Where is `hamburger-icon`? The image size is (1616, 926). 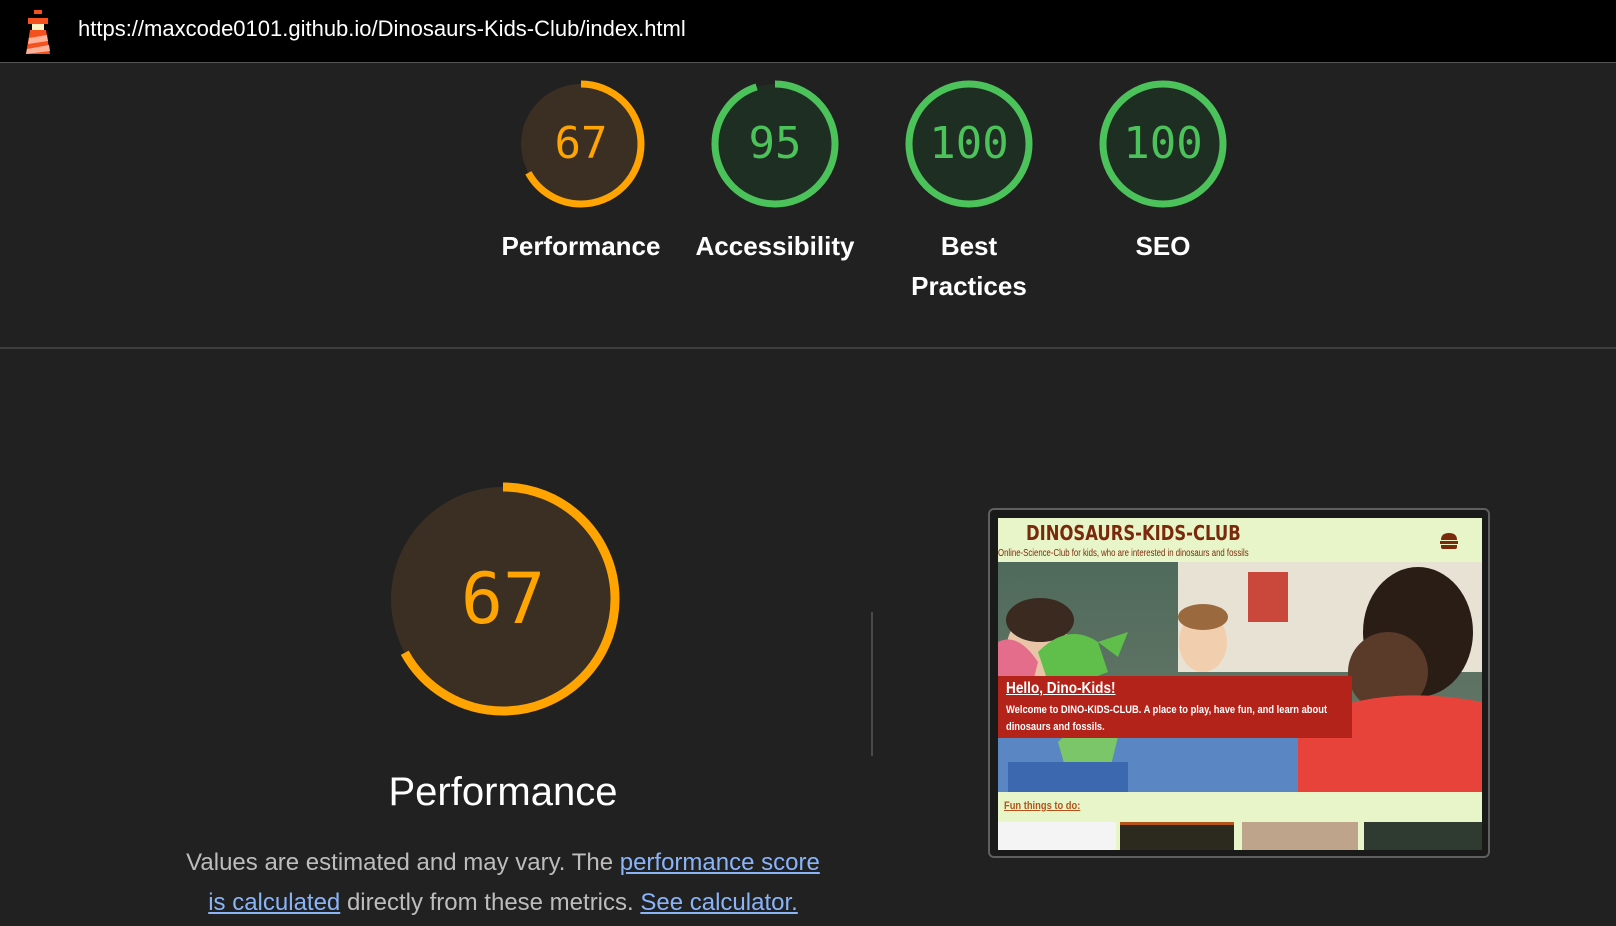
hamburger-icon is located at coordinates (1449, 541).